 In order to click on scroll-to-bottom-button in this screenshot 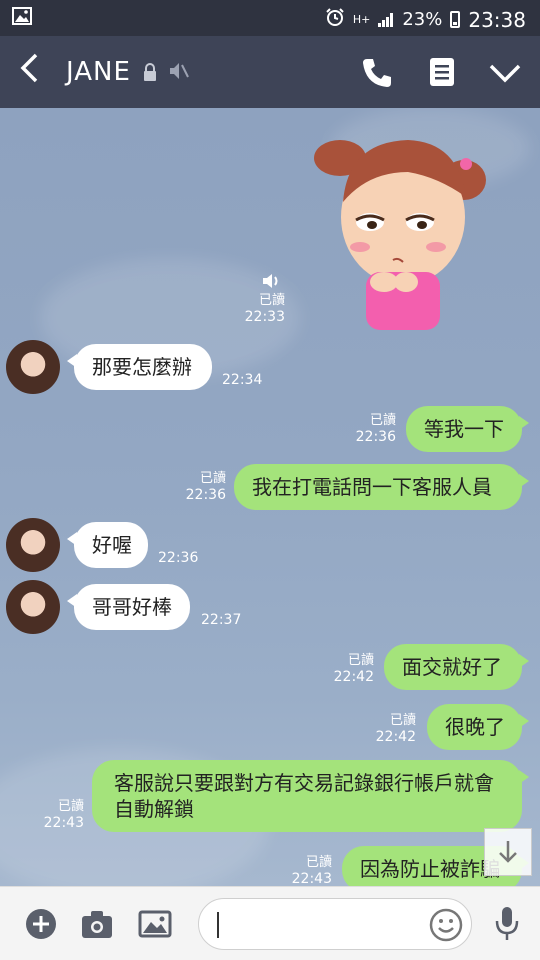, I will do `click(508, 852)`.